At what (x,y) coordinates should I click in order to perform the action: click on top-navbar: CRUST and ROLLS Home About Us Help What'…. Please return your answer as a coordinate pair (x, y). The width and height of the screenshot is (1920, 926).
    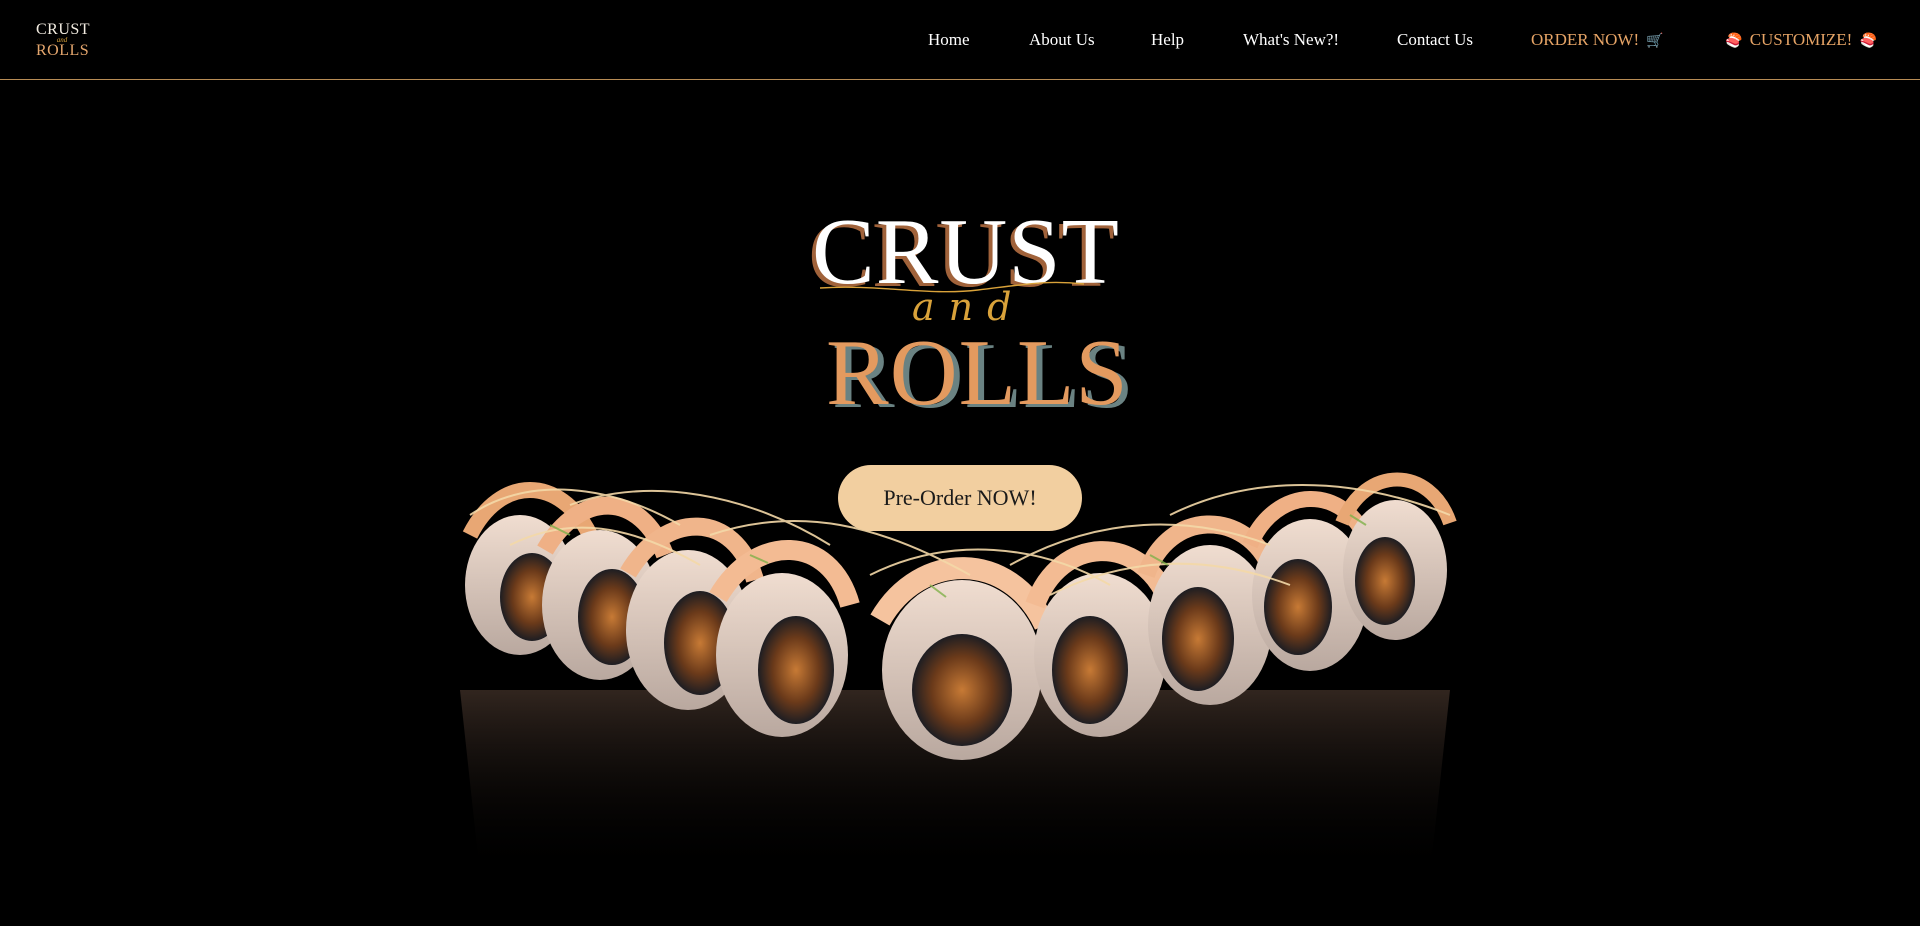
    Looking at the image, I should click on (960, 40).